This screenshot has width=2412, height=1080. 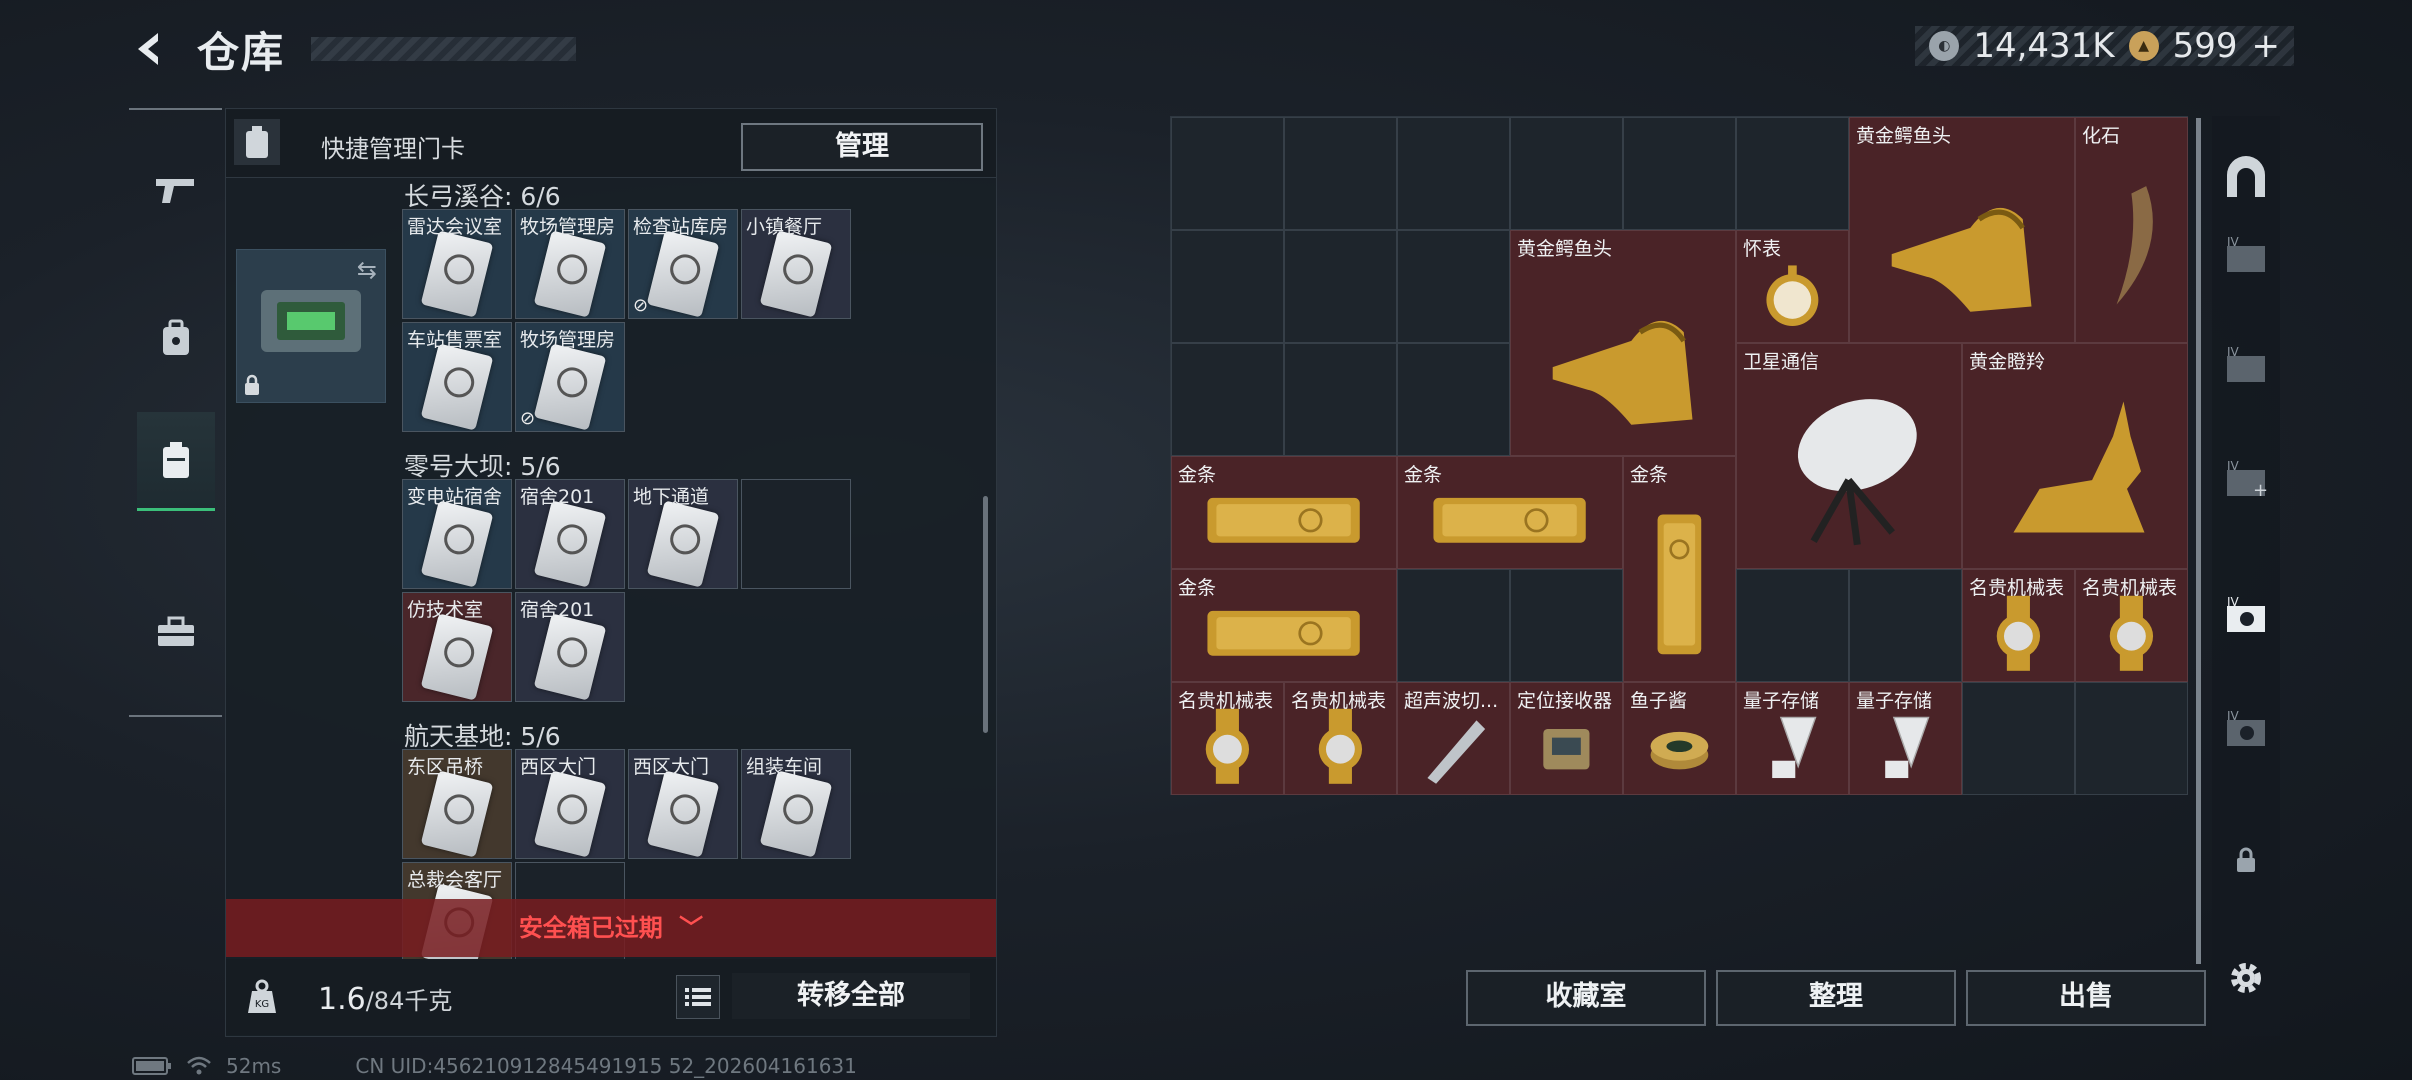 What do you see at coordinates (2075, 456) in the screenshot?
I see `stash-item: 黄金瞪羚` at bounding box center [2075, 456].